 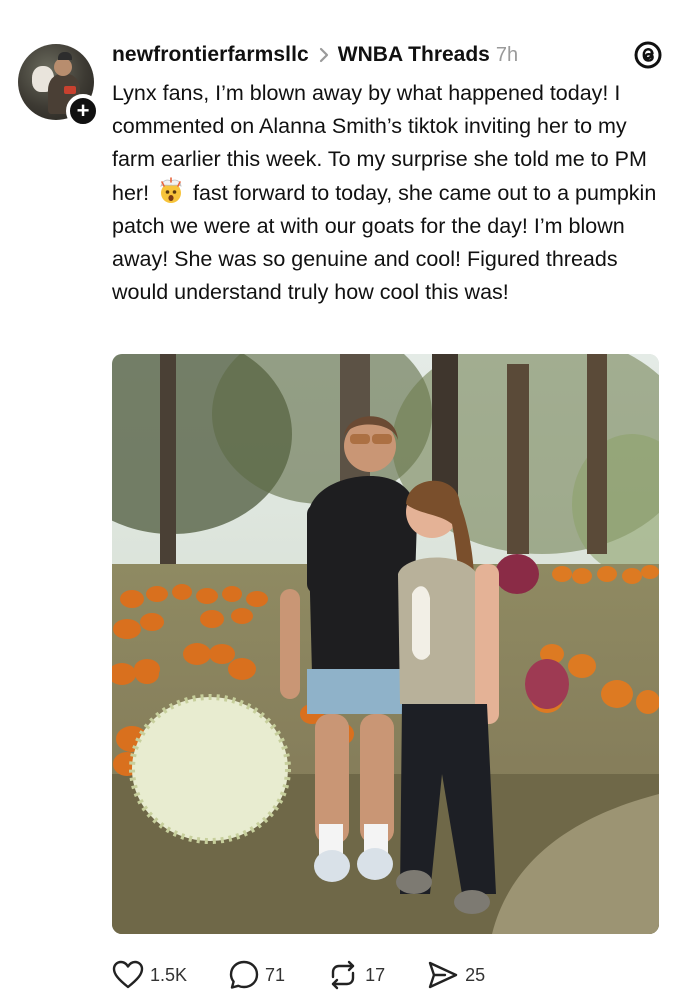 What do you see at coordinates (210, 55) in the screenshot?
I see `username-link: newfrontierfarmsllc` at bounding box center [210, 55].